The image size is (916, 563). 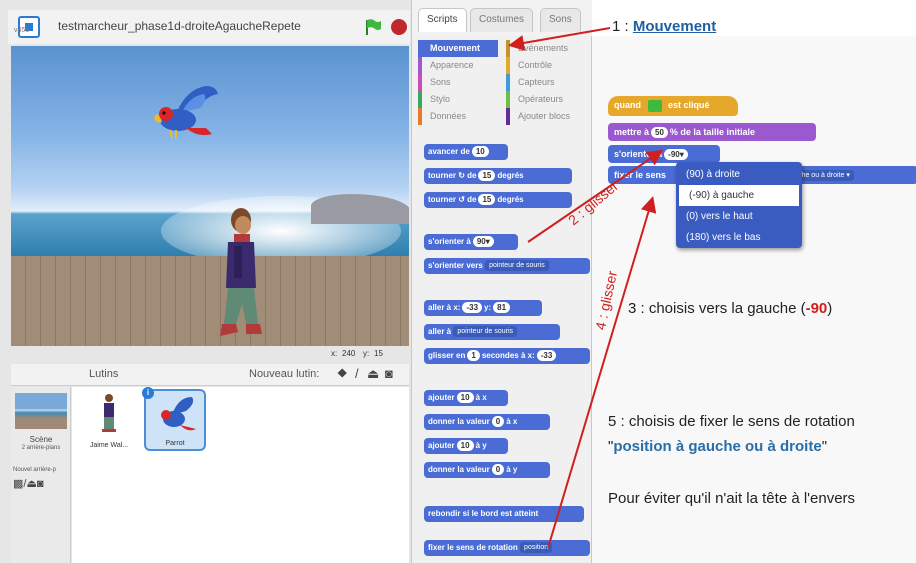 I want to click on annotation-step3: 3 : choisis vers la gauche (-90), so click(x=730, y=308).